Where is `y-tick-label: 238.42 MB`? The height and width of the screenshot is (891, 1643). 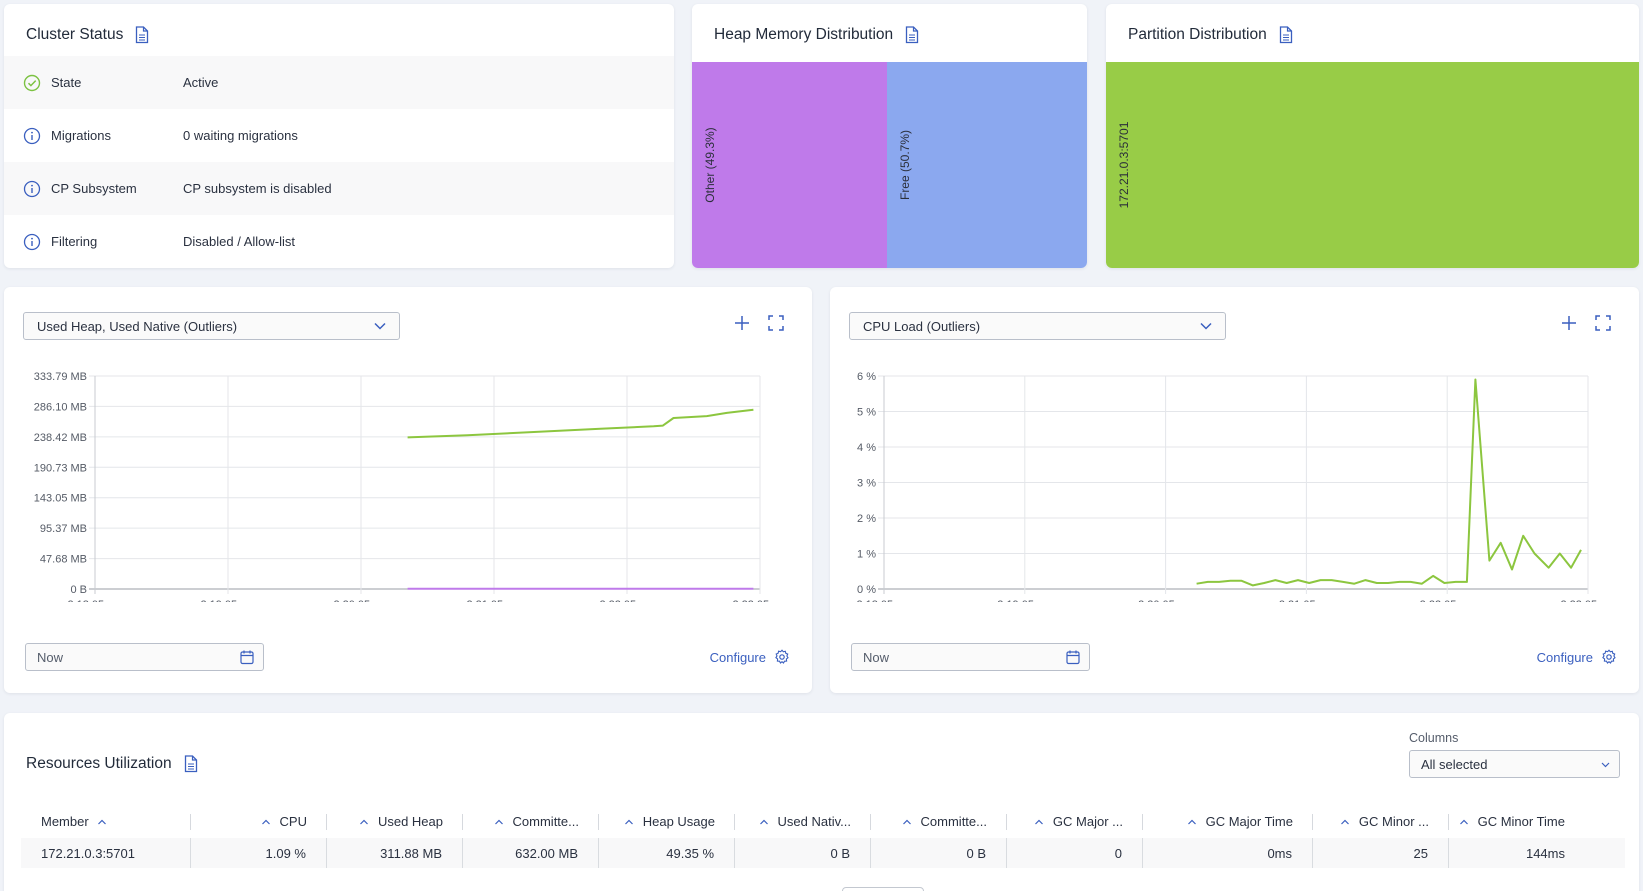 y-tick-label: 238.42 MB is located at coordinates (60, 438).